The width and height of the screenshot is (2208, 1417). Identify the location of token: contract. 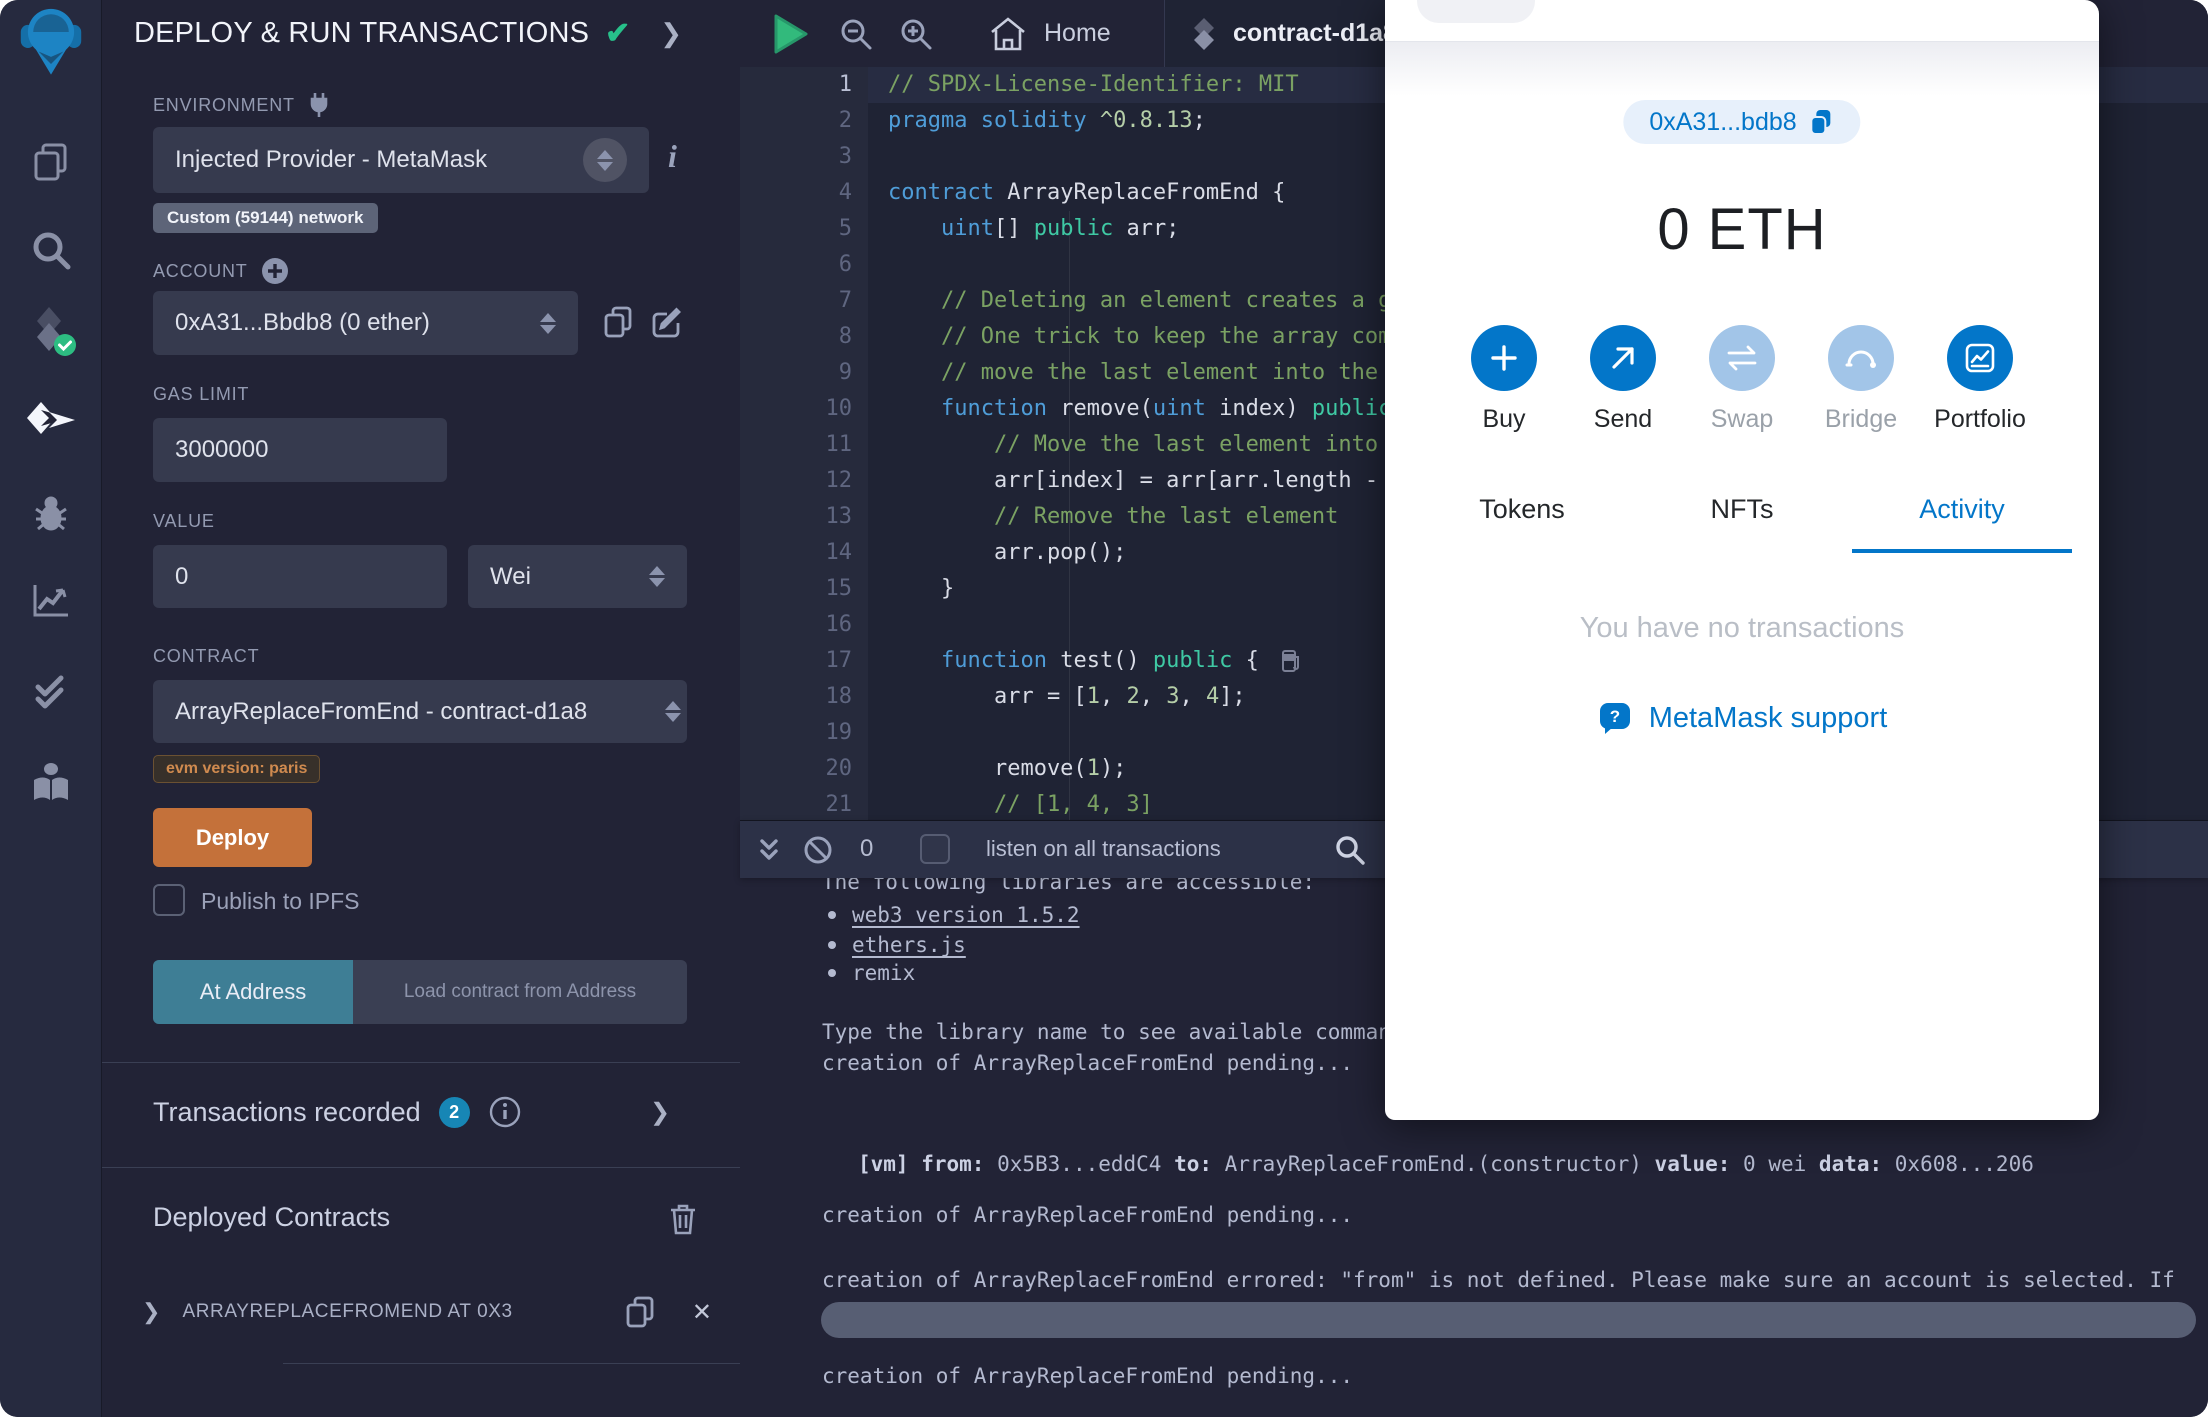
(948, 192).